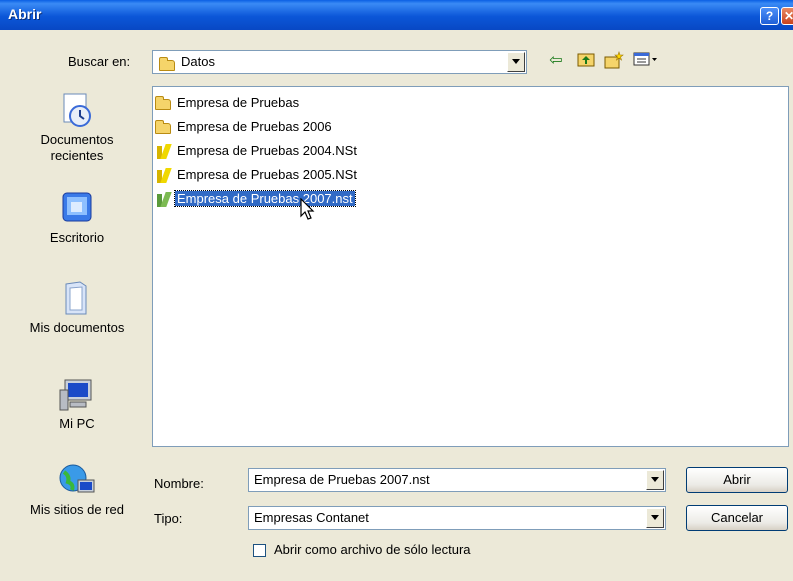  What do you see at coordinates (457, 518) in the screenshot?
I see `filetype-combo: Empresas Contanet` at bounding box center [457, 518].